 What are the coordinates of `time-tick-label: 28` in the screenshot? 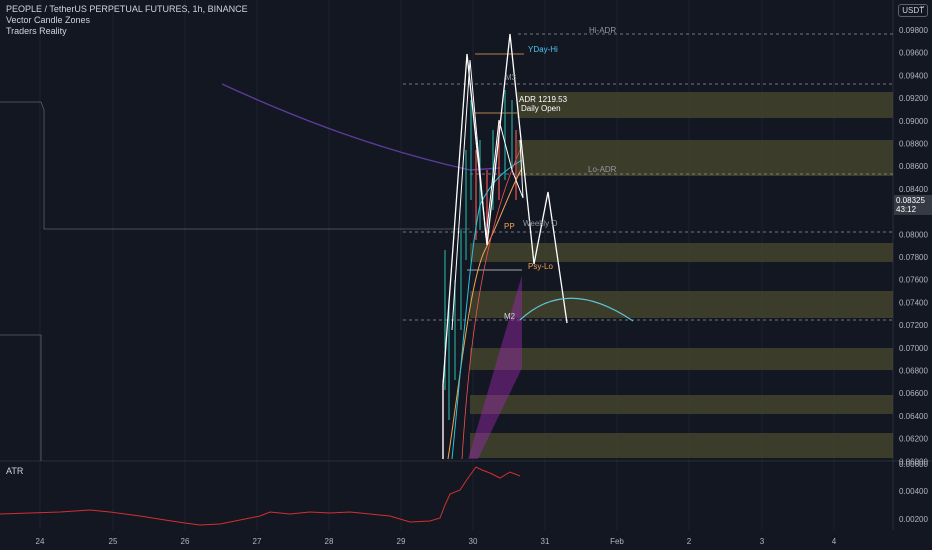 It's located at (329, 541).